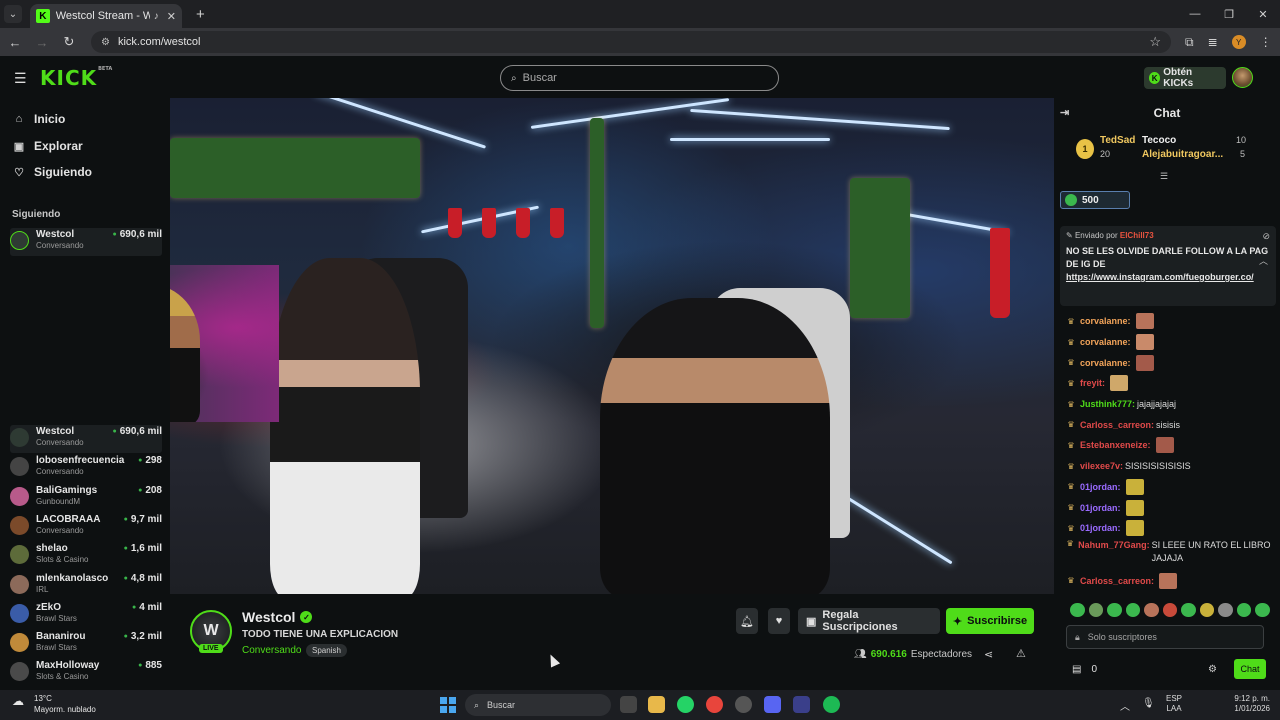  Describe the element at coordinates (448, 705) in the screenshot. I see `start-button` at that location.